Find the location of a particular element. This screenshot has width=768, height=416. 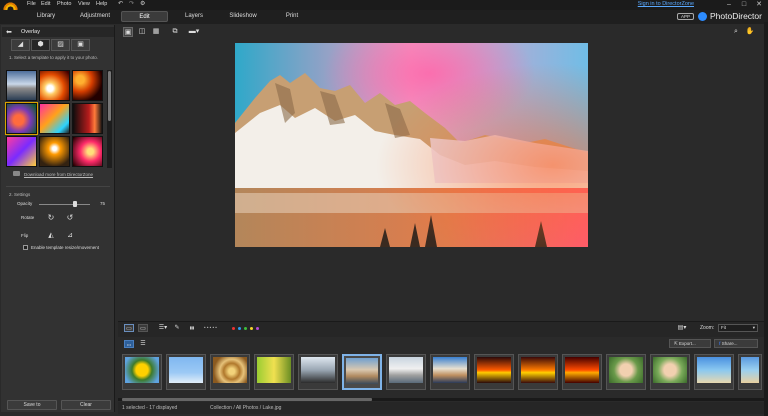

category-tab-2: ⬢ is located at coordinates (40, 45).